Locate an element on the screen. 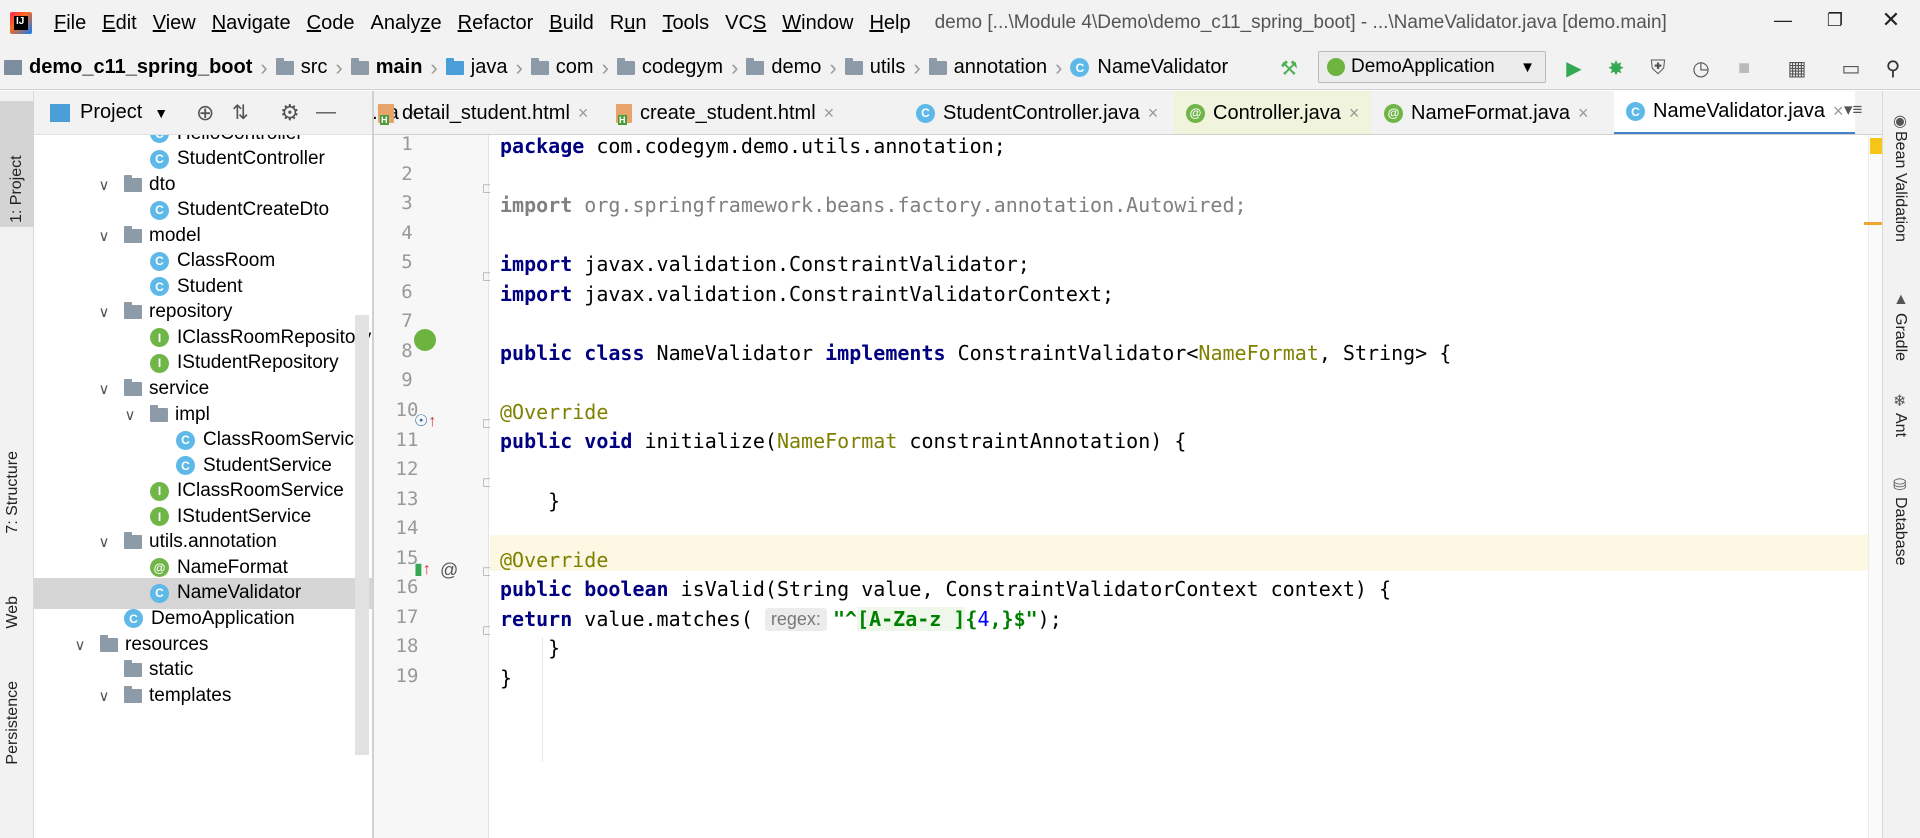 This screenshot has height=838, width=1920. search-everywhere-icon: ⚲ is located at coordinates (1893, 68).